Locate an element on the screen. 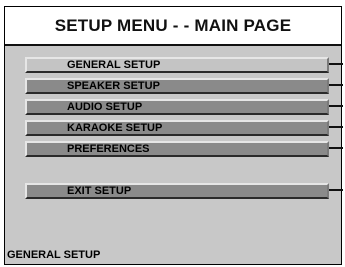 Image resolution: width=345 pixels, height=267 pixels. menu-item-preferences: PREFERENCES is located at coordinates (177, 149).